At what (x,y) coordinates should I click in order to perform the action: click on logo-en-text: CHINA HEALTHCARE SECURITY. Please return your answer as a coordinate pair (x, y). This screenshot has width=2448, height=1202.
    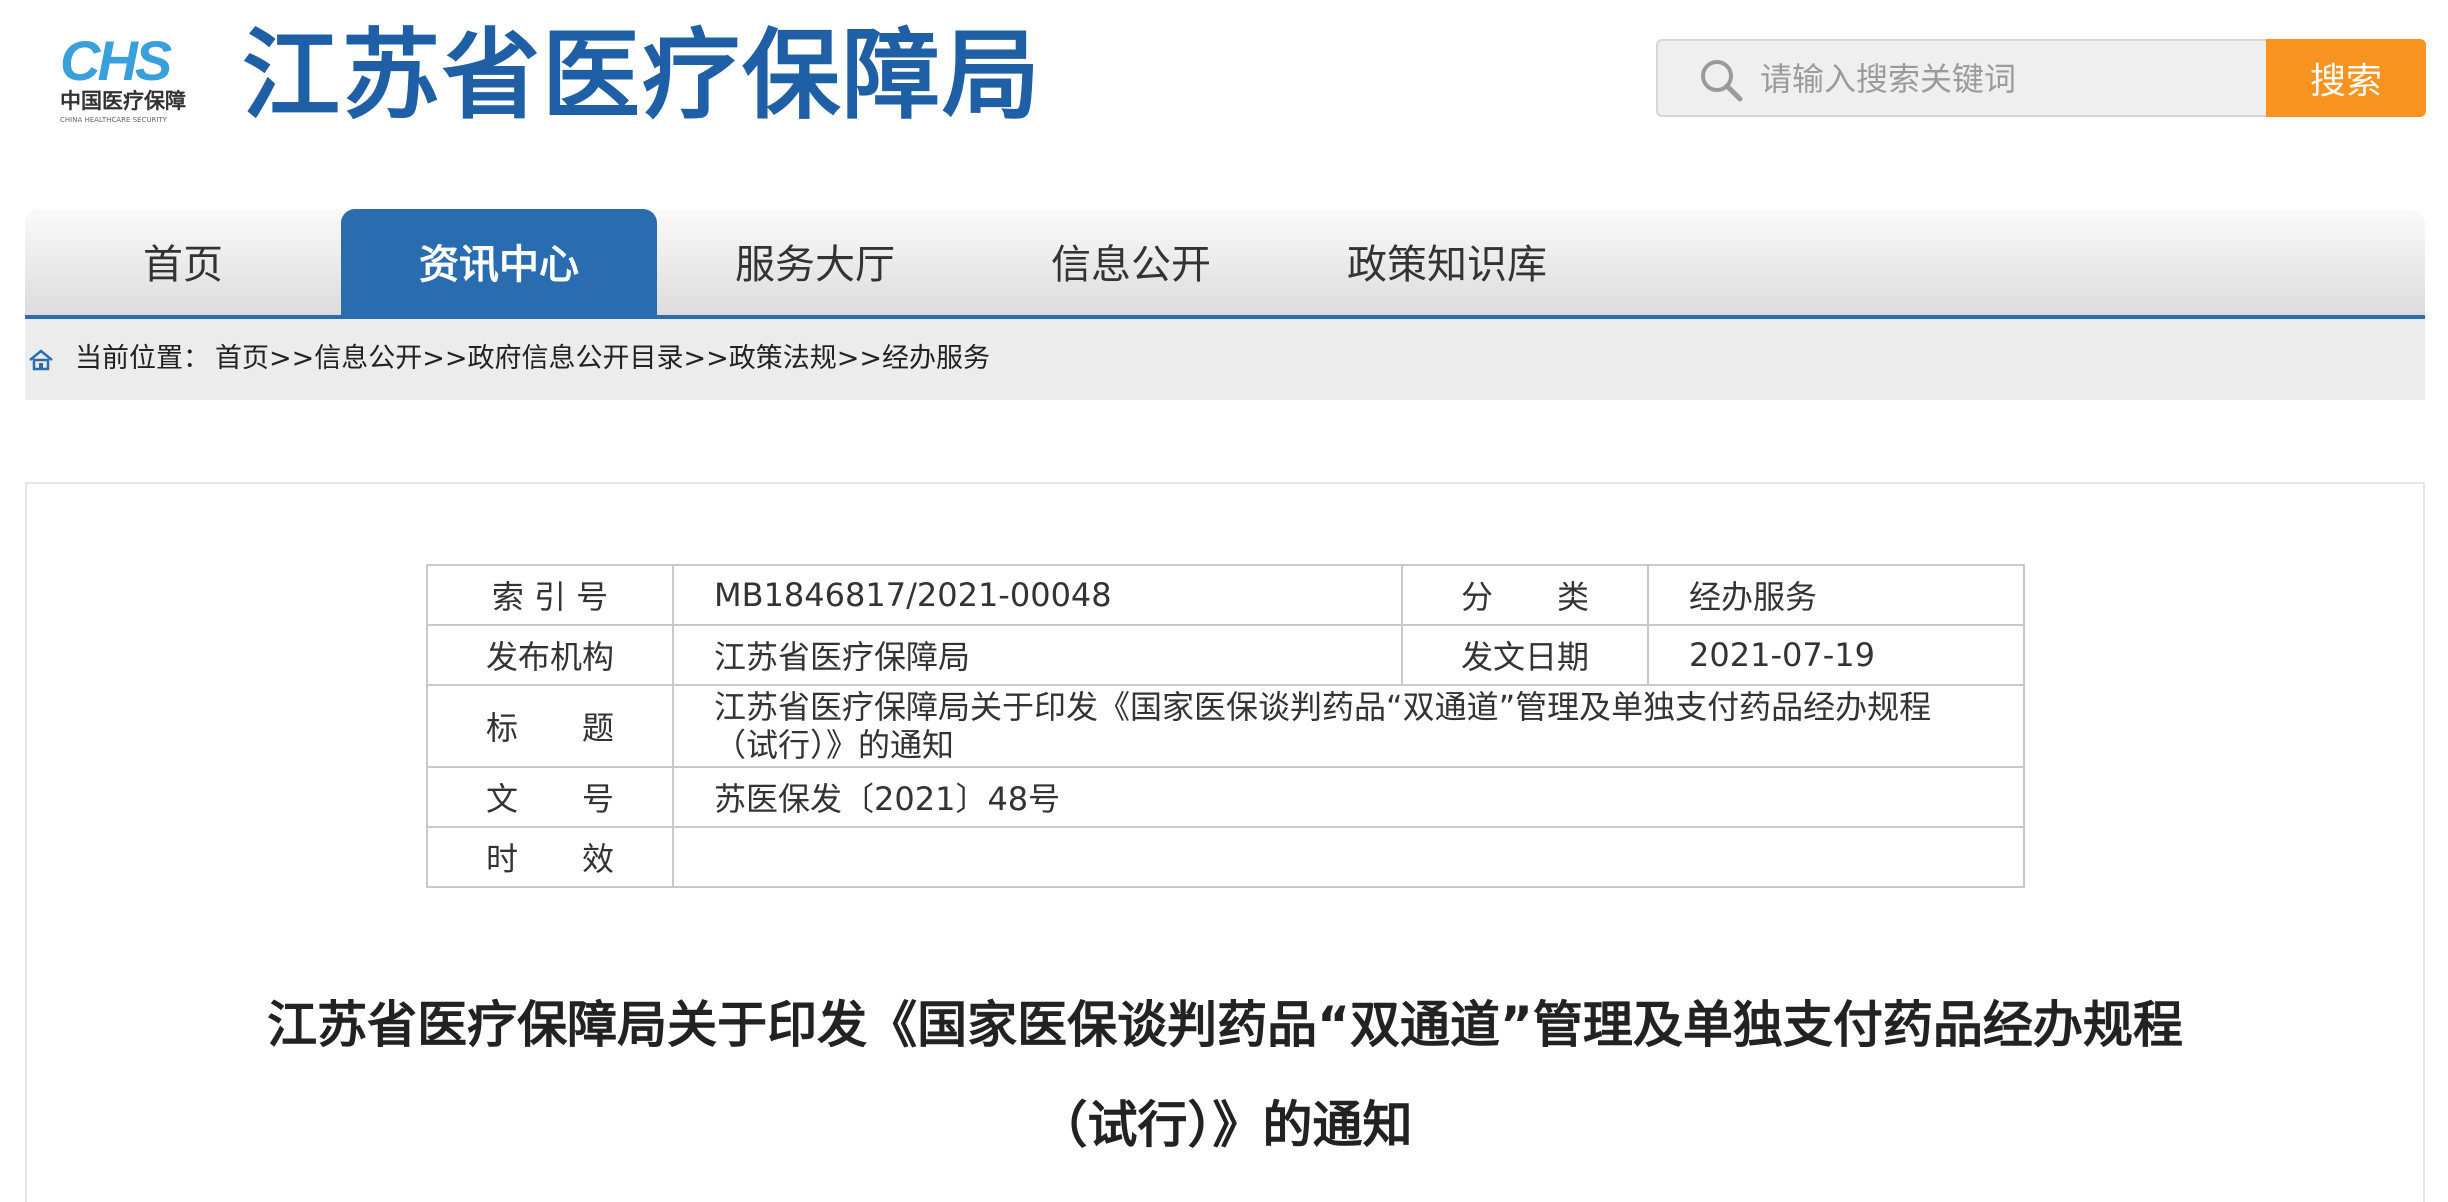
    Looking at the image, I should click on (114, 120).